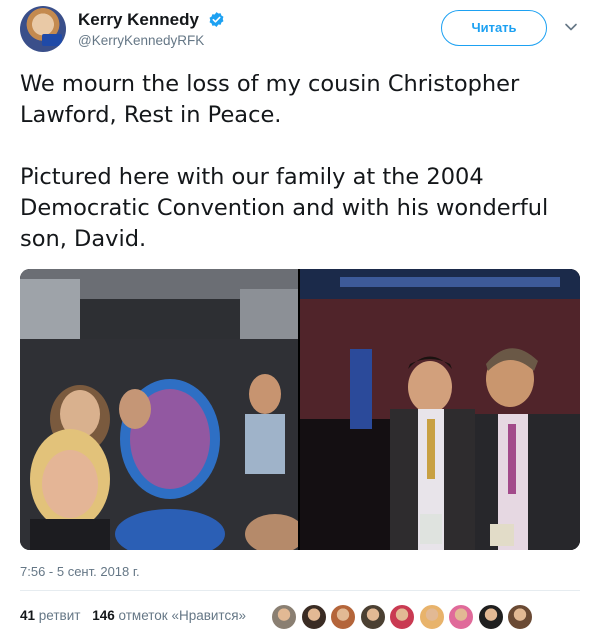 Image resolution: width=592 pixels, height=641 pixels. Describe the element at coordinates (103, 615) in the screenshot. I see `likes-count: 146` at that location.